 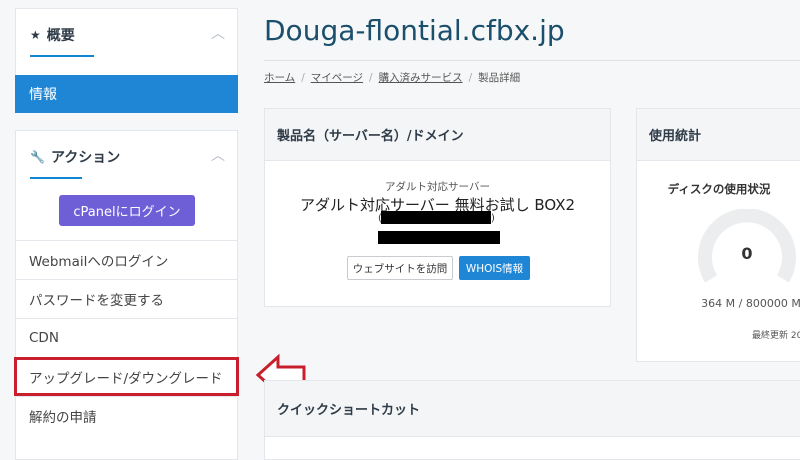 I want to click on overview-underline, so click(x=62, y=56).